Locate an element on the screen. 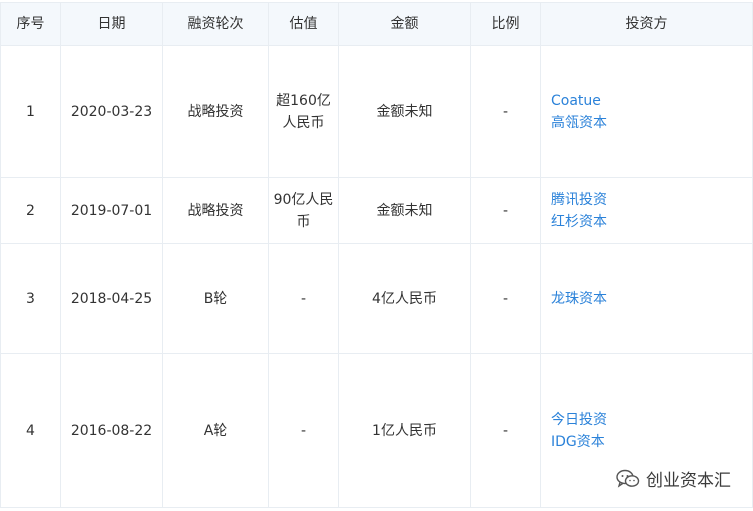 This screenshot has height=511, width=753. header-amount: 金额 is located at coordinates (404, 24).